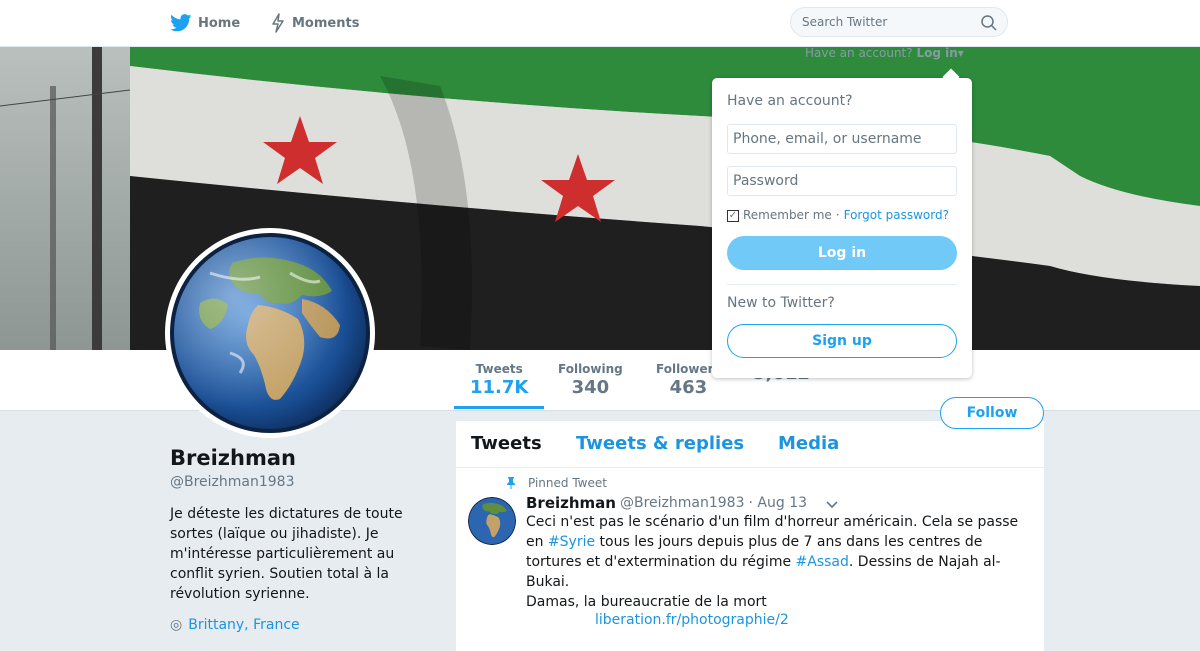  Describe the element at coordinates (326, 23) in the screenshot. I see `nav-moments-label: Moments` at that location.